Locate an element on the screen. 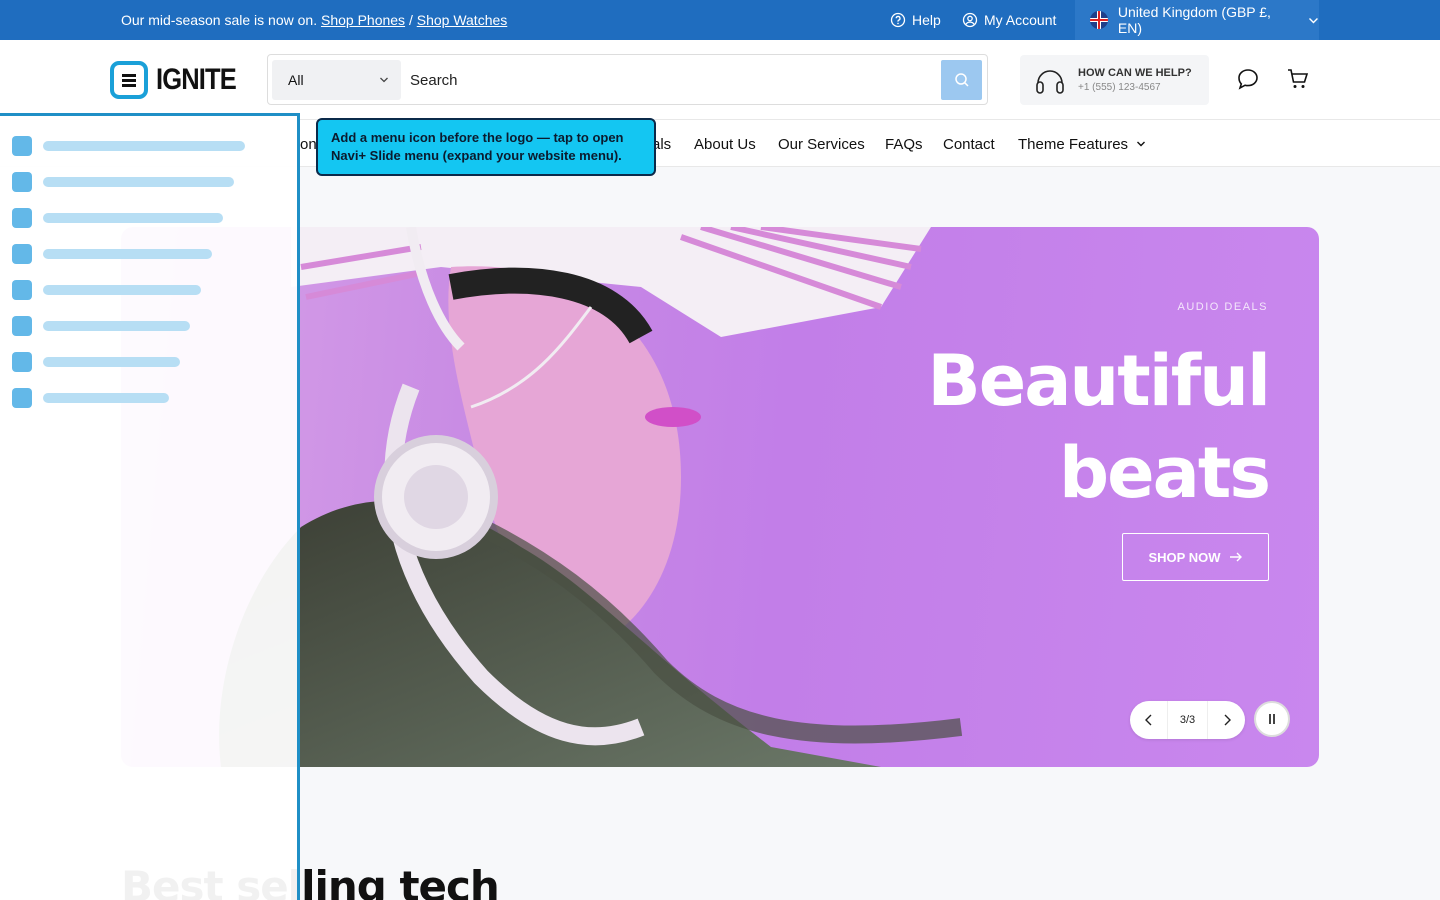 The height and width of the screenshot is (900, 1440). slide-pager: 3/3 is located at coordinates (1187, 720).